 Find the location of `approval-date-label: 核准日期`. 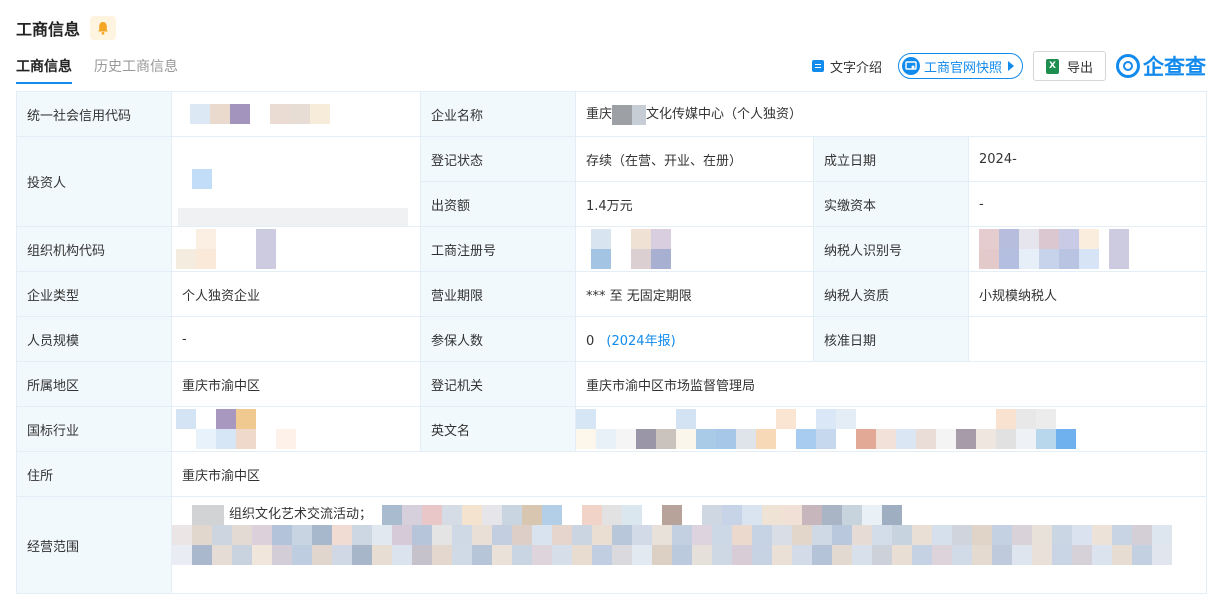

approval-date-label: 核准日期 is located at coordinates (891, 339).